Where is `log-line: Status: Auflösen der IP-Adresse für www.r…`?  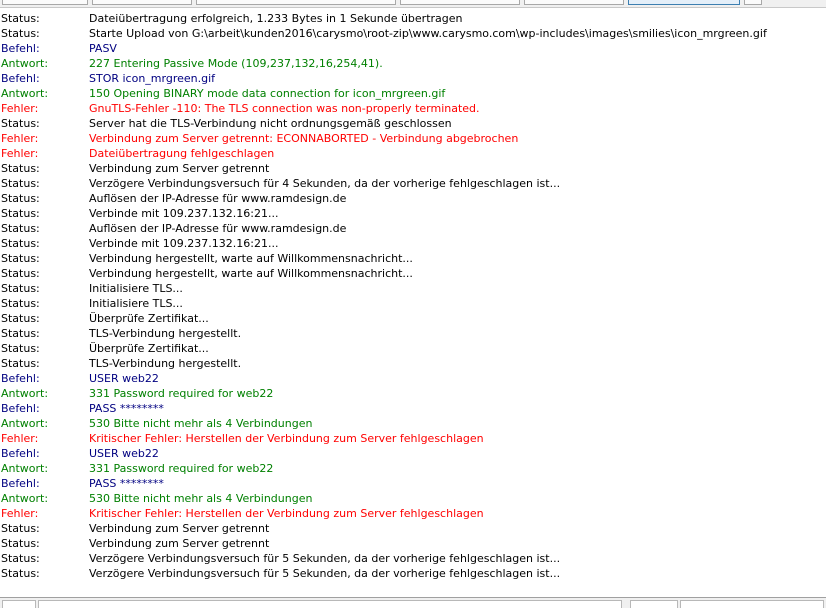 log-line: Status: Auflösen der IP-Adresse für www.r… is located at coordinates (413, 198).